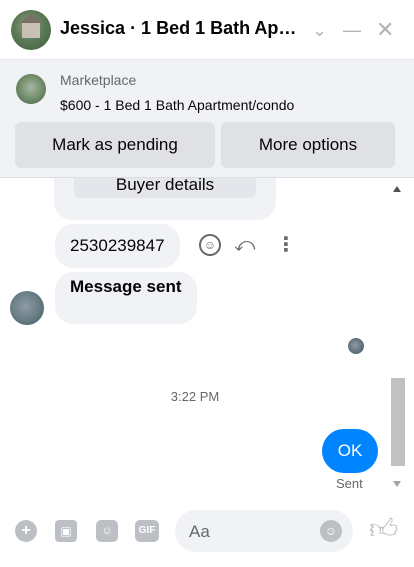  Describe the element at coordinates (319, 30) in the screenshot. I see `chevron-down-icon: ⌄` at that location.